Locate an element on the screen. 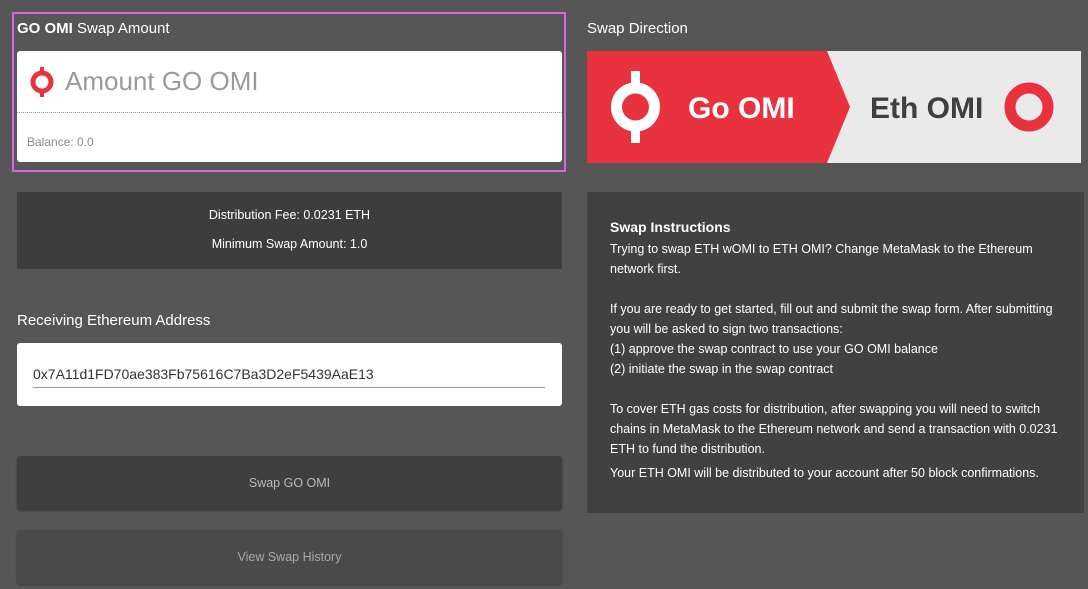 The height and width of the screenshot is (589, 1088). omi-logo-icon is located at coordinates (42, 82).